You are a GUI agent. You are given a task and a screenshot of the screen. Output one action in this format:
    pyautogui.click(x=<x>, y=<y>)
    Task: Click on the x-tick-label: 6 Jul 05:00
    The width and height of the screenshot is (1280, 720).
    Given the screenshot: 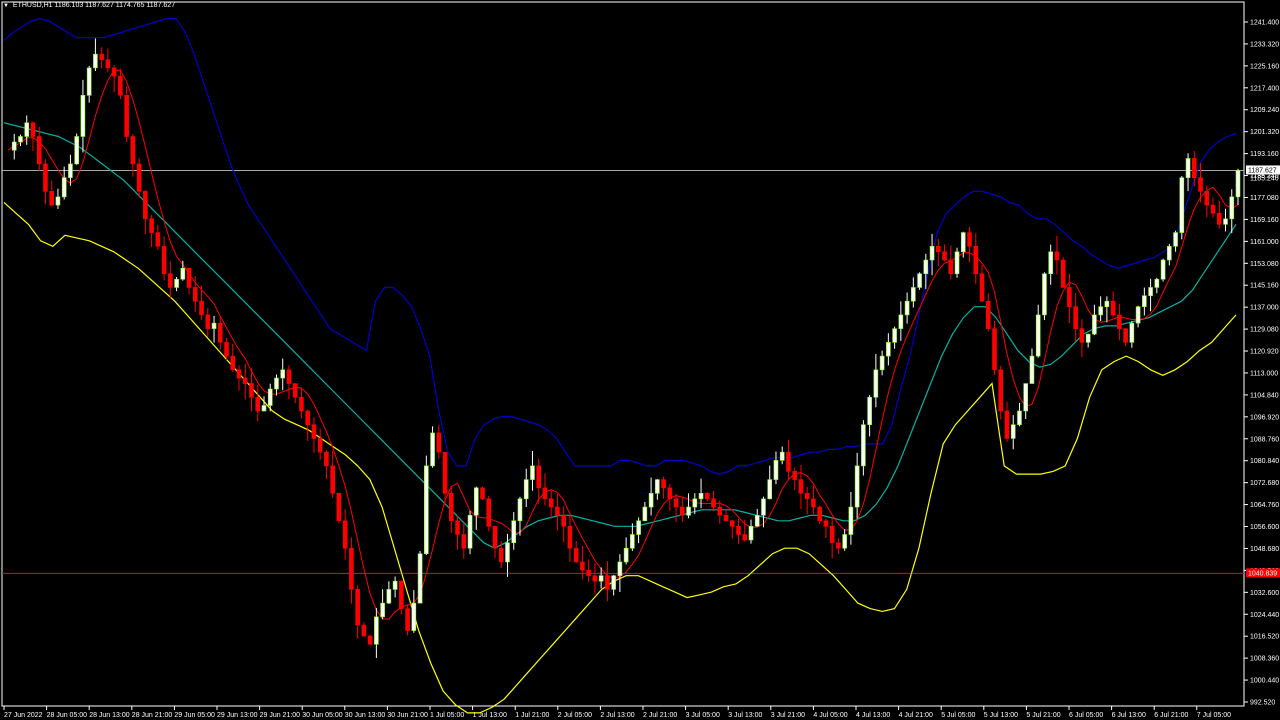 What is the action you would take?
    pyautogui.click(x=1086, y=715)
    